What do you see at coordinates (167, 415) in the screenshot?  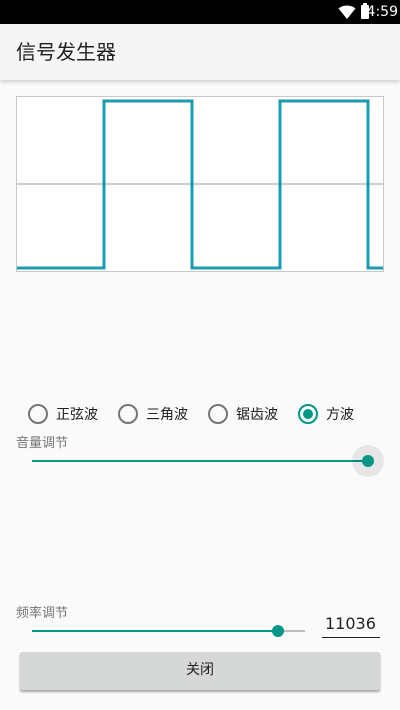 I see `radio-triangle-label: 三角波` at bounding box center [167, 415].